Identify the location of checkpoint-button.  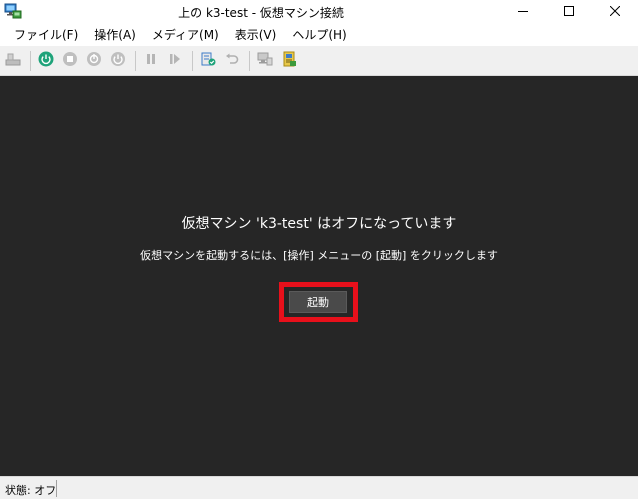
(208, 61).